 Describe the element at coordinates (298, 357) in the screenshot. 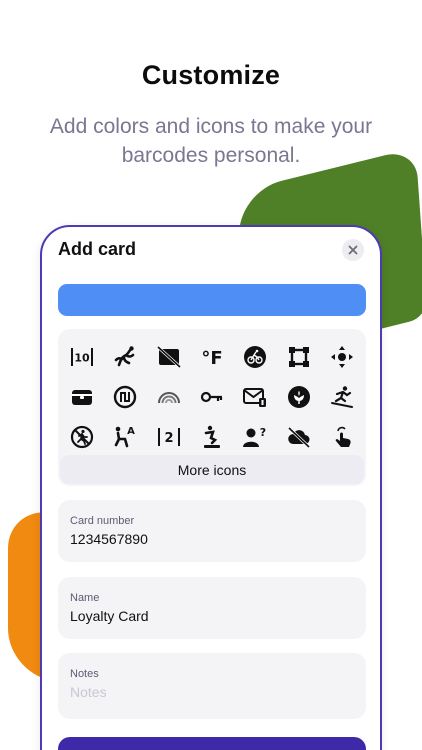

I see `crop-frame-icon` at that location.